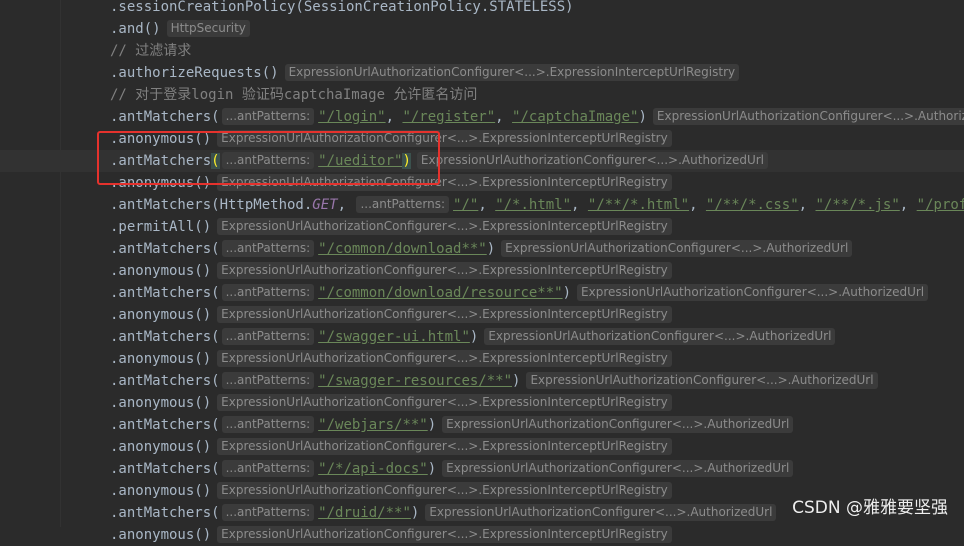 The width and height of the screenshot is (964, 546). What do you see at coordinates (373, 425) in the screenshot?
I see `string-literal: "/webjars/**"` at bounding box center [373, 425].